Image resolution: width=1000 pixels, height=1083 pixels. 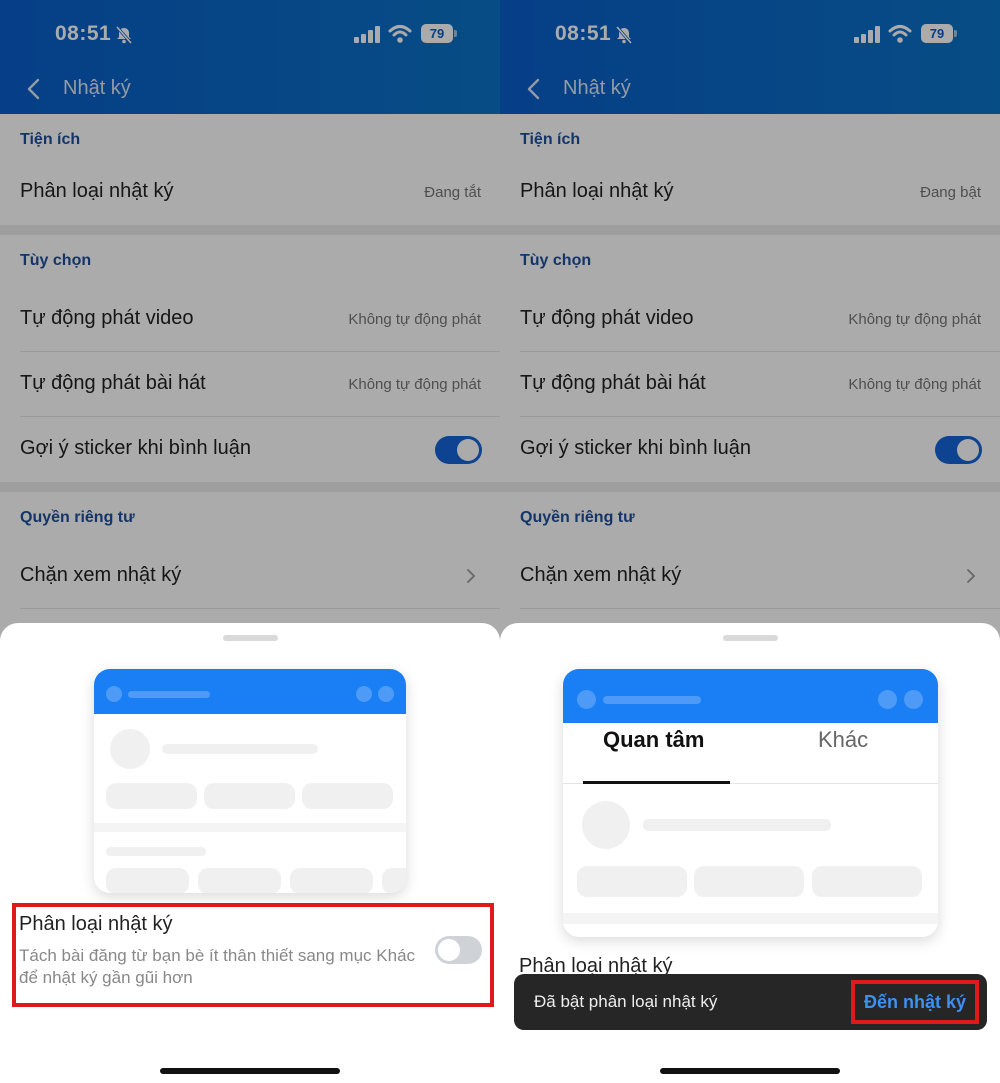 What do you see at coordinates (750, 1002) in the screenshot?
I see `toast-notification: Đã bật phân loại nhật ký Đến nhật ký` at bounding box center [750, 1002].